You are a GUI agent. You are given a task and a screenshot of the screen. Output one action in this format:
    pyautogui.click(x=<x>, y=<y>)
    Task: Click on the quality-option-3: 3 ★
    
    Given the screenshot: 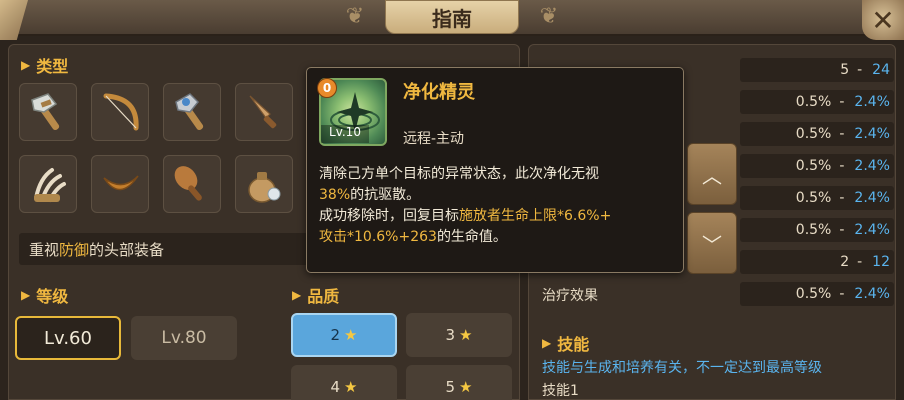 What is the action you would take?
    pyautogui.click(x=459, y=335)
    